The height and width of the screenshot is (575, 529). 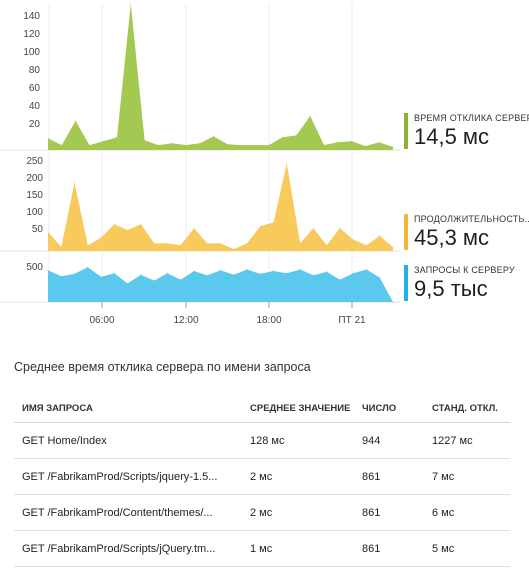 What do you see at coordinates (467, 408) in the screenshot?
I see `column-header-std-dev: СТАНД. ОТКЛ.` at bounding box center [467, 408].